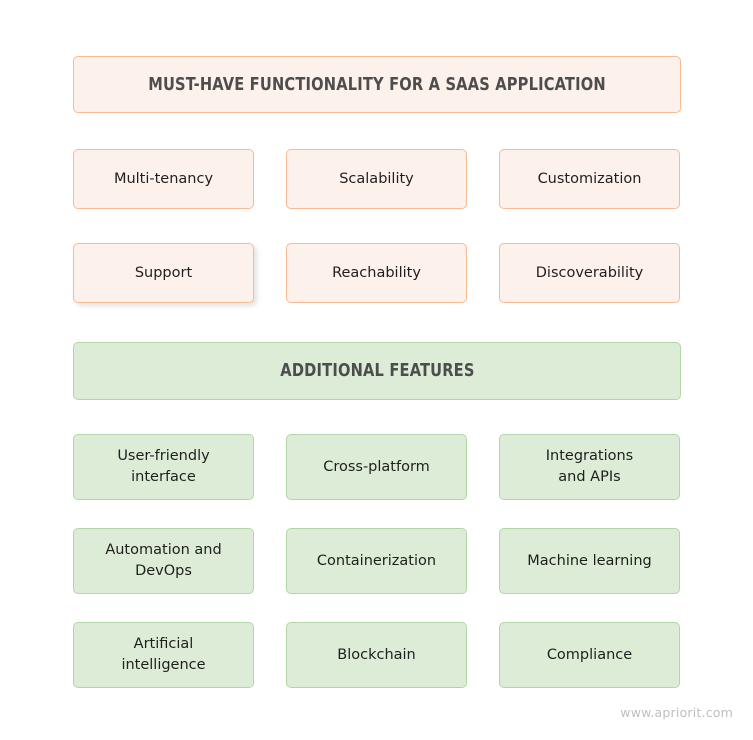 The image size is (753, 740). I want to click on card-cross-platform: Cross-platform, so click(376, 467).